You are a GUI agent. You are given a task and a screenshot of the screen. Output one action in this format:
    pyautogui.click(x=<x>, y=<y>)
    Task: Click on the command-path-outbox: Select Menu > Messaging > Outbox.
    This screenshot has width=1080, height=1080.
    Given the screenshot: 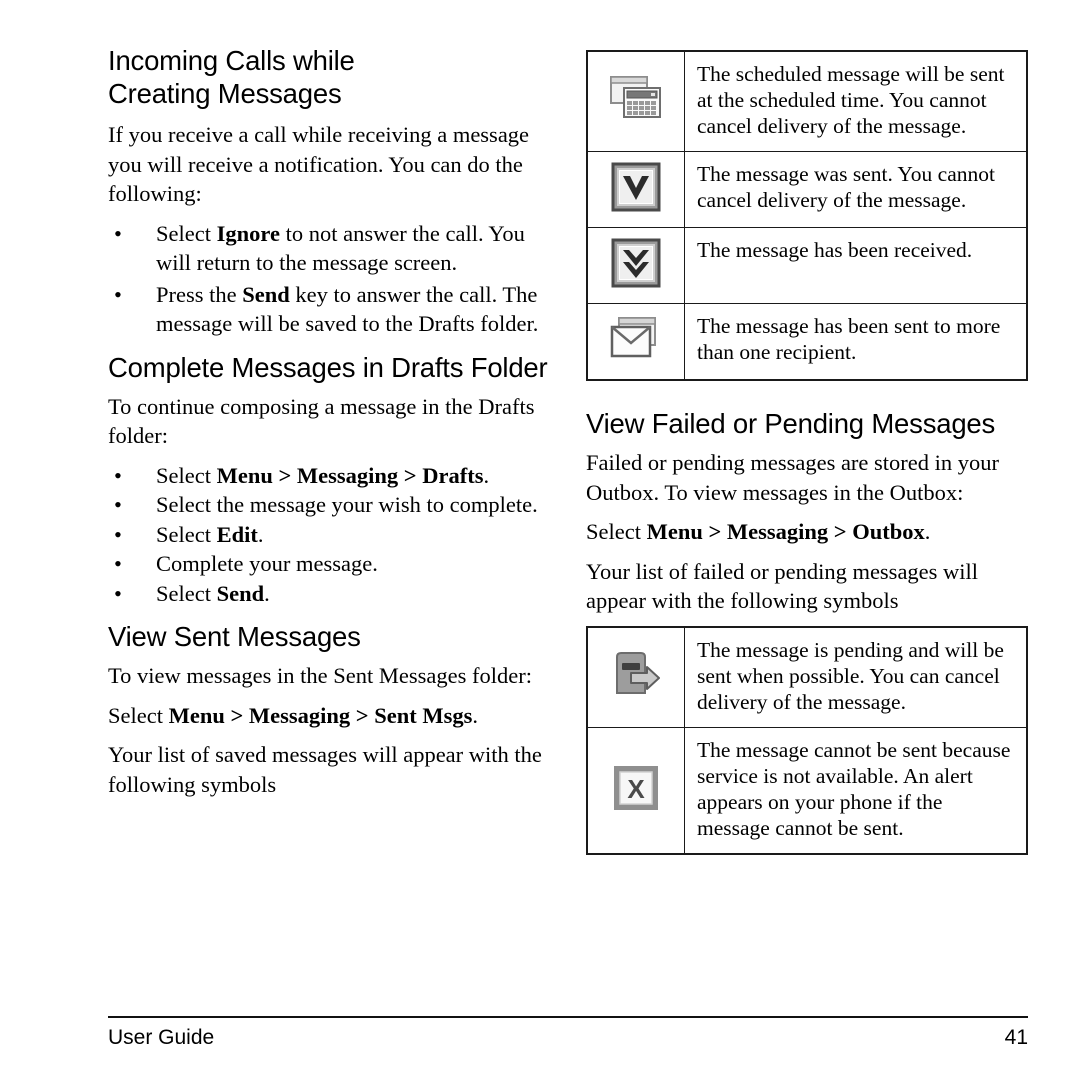 What is the action you would take?
    pyautogui.click(x=807, y=532)
    